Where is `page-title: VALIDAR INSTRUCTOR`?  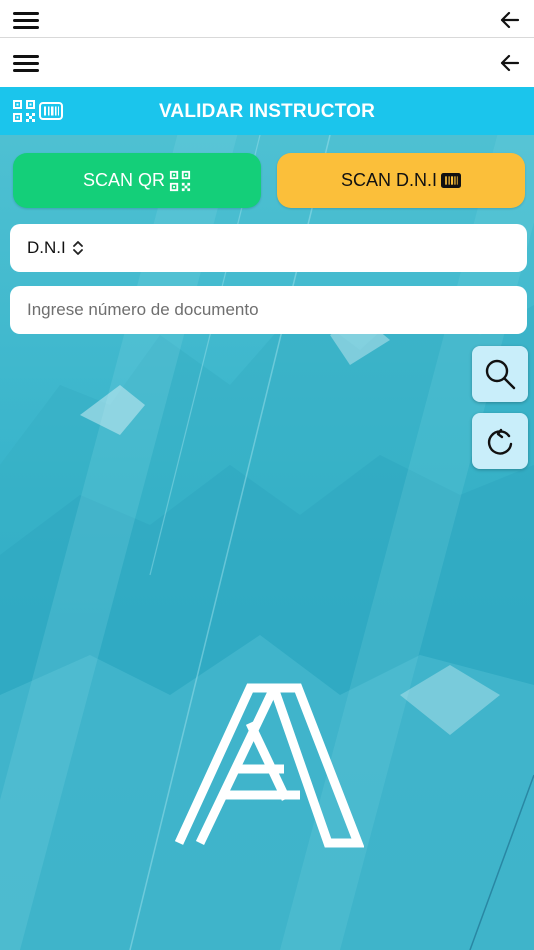
page-title: VALIDAR INSTRUCTOR is located at coordinates (267, 111).